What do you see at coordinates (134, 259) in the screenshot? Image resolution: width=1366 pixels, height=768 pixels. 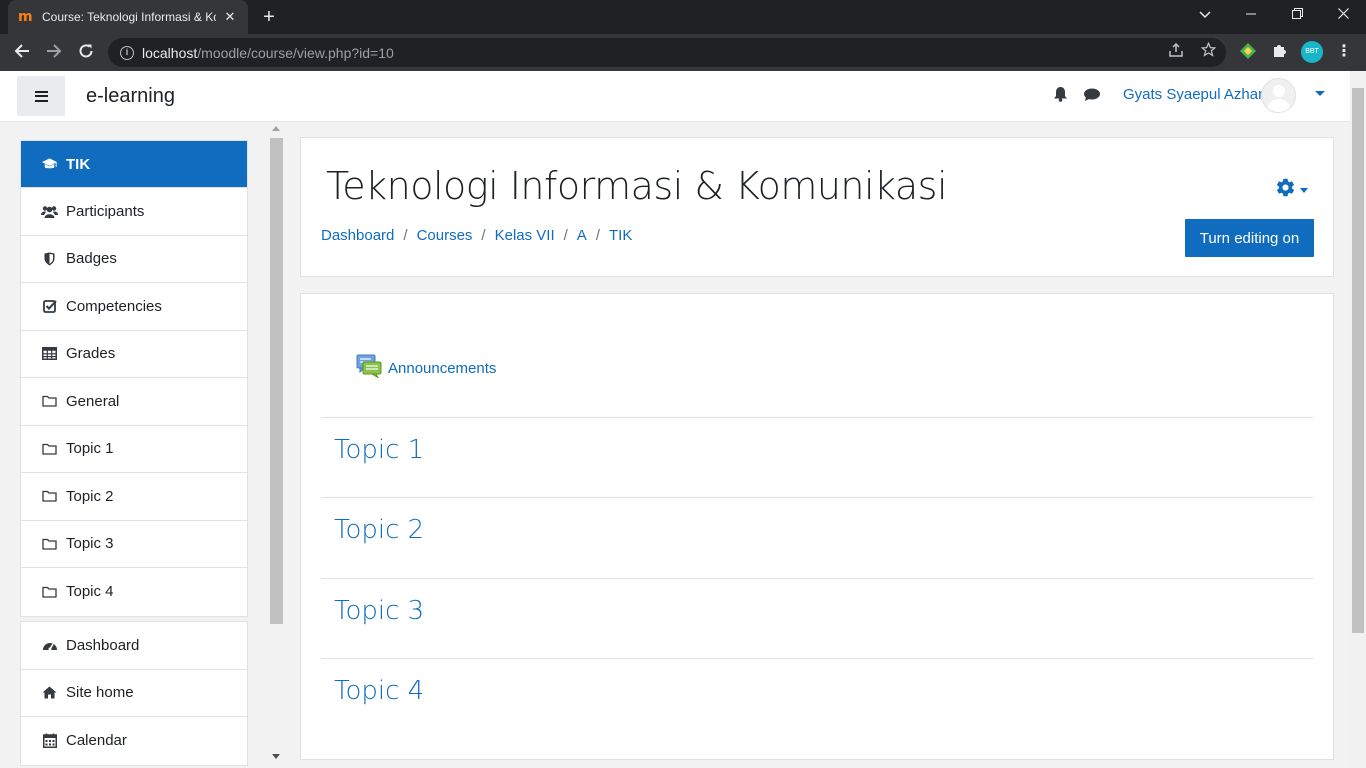 I see `sidebar-item-badges: Badges` at bounding box center [134, 259].